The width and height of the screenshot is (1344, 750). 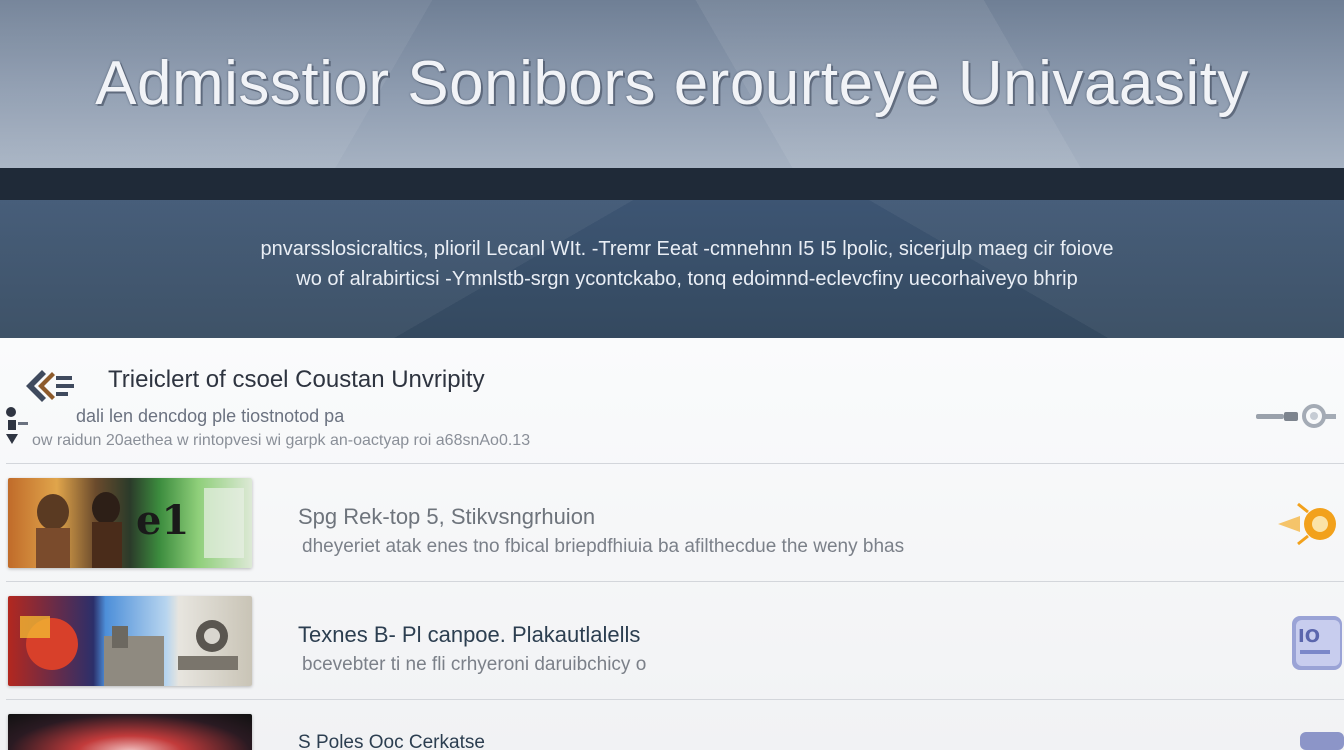 I want to click on svg-text: e1, so click(x=162, y=520).